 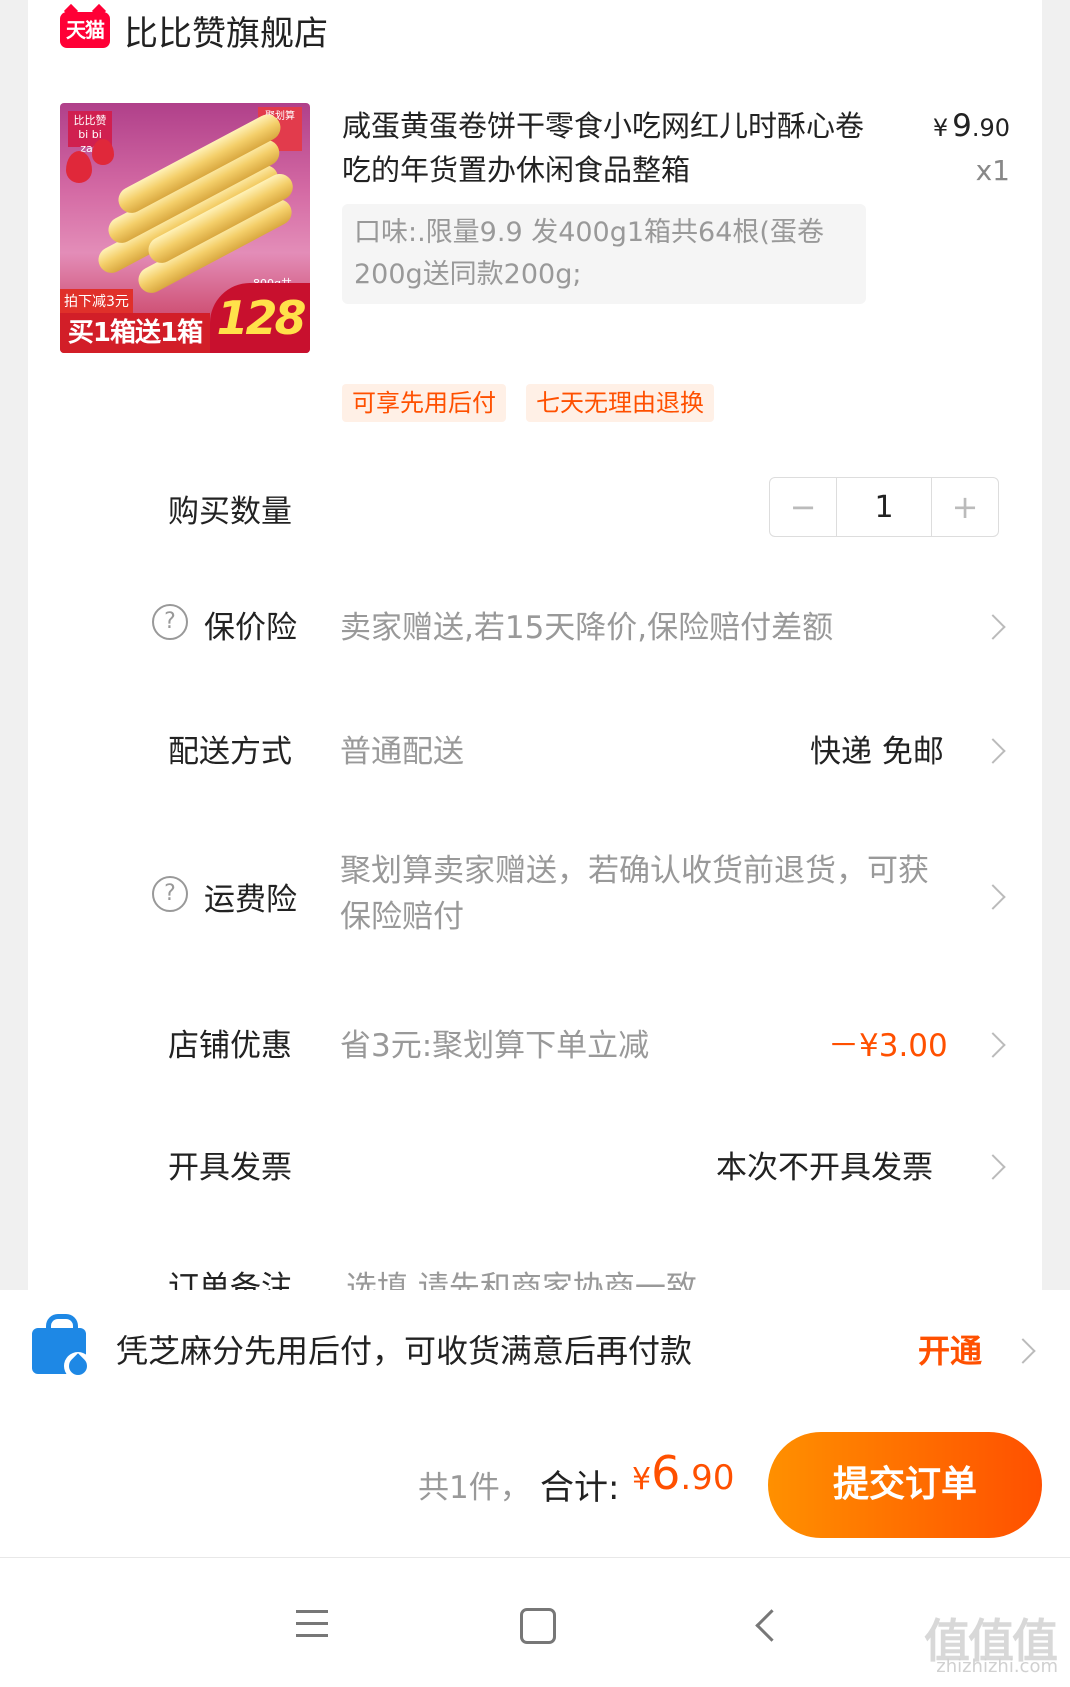 What do you see at coordinates (260, 318) in the screenshot?
I see `promo-count: 128根` at bounding box center [260, 318].